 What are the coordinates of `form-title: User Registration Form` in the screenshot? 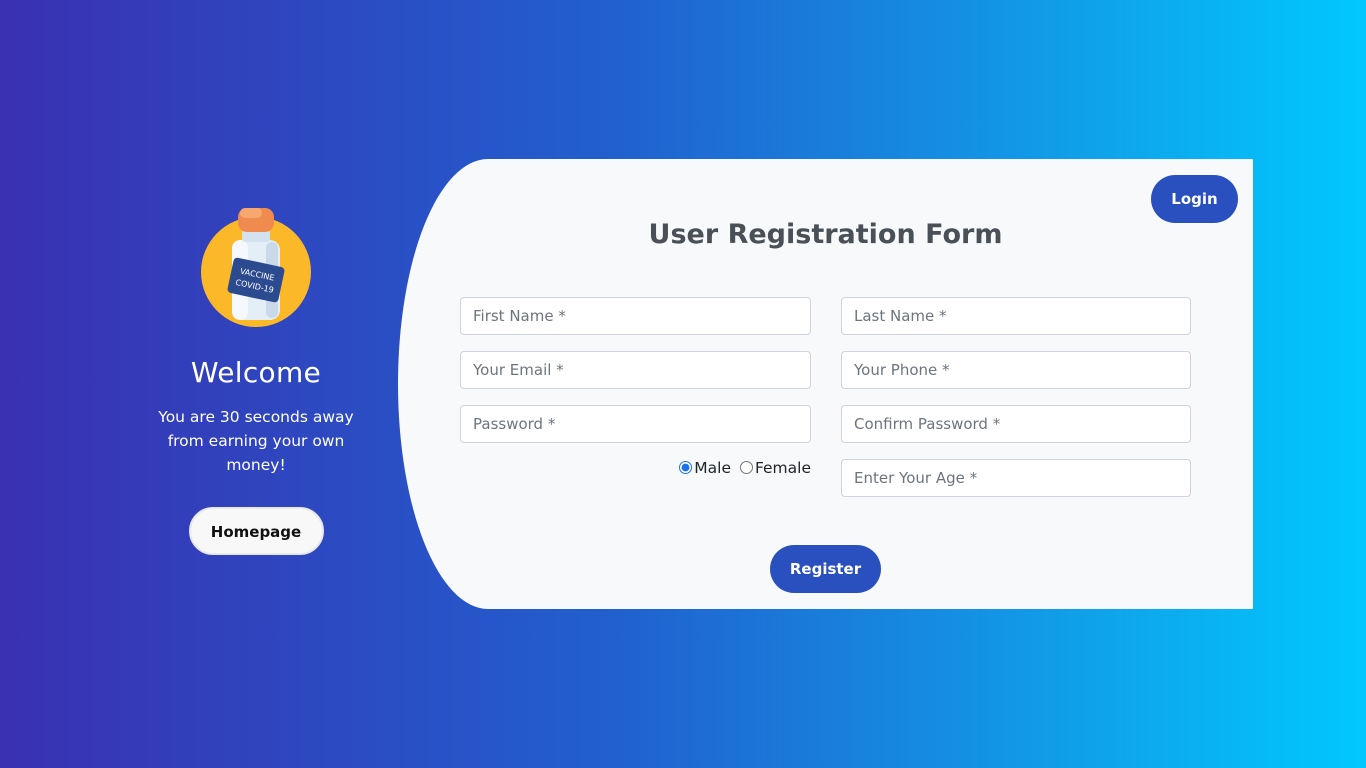 It's located at (825, 234).